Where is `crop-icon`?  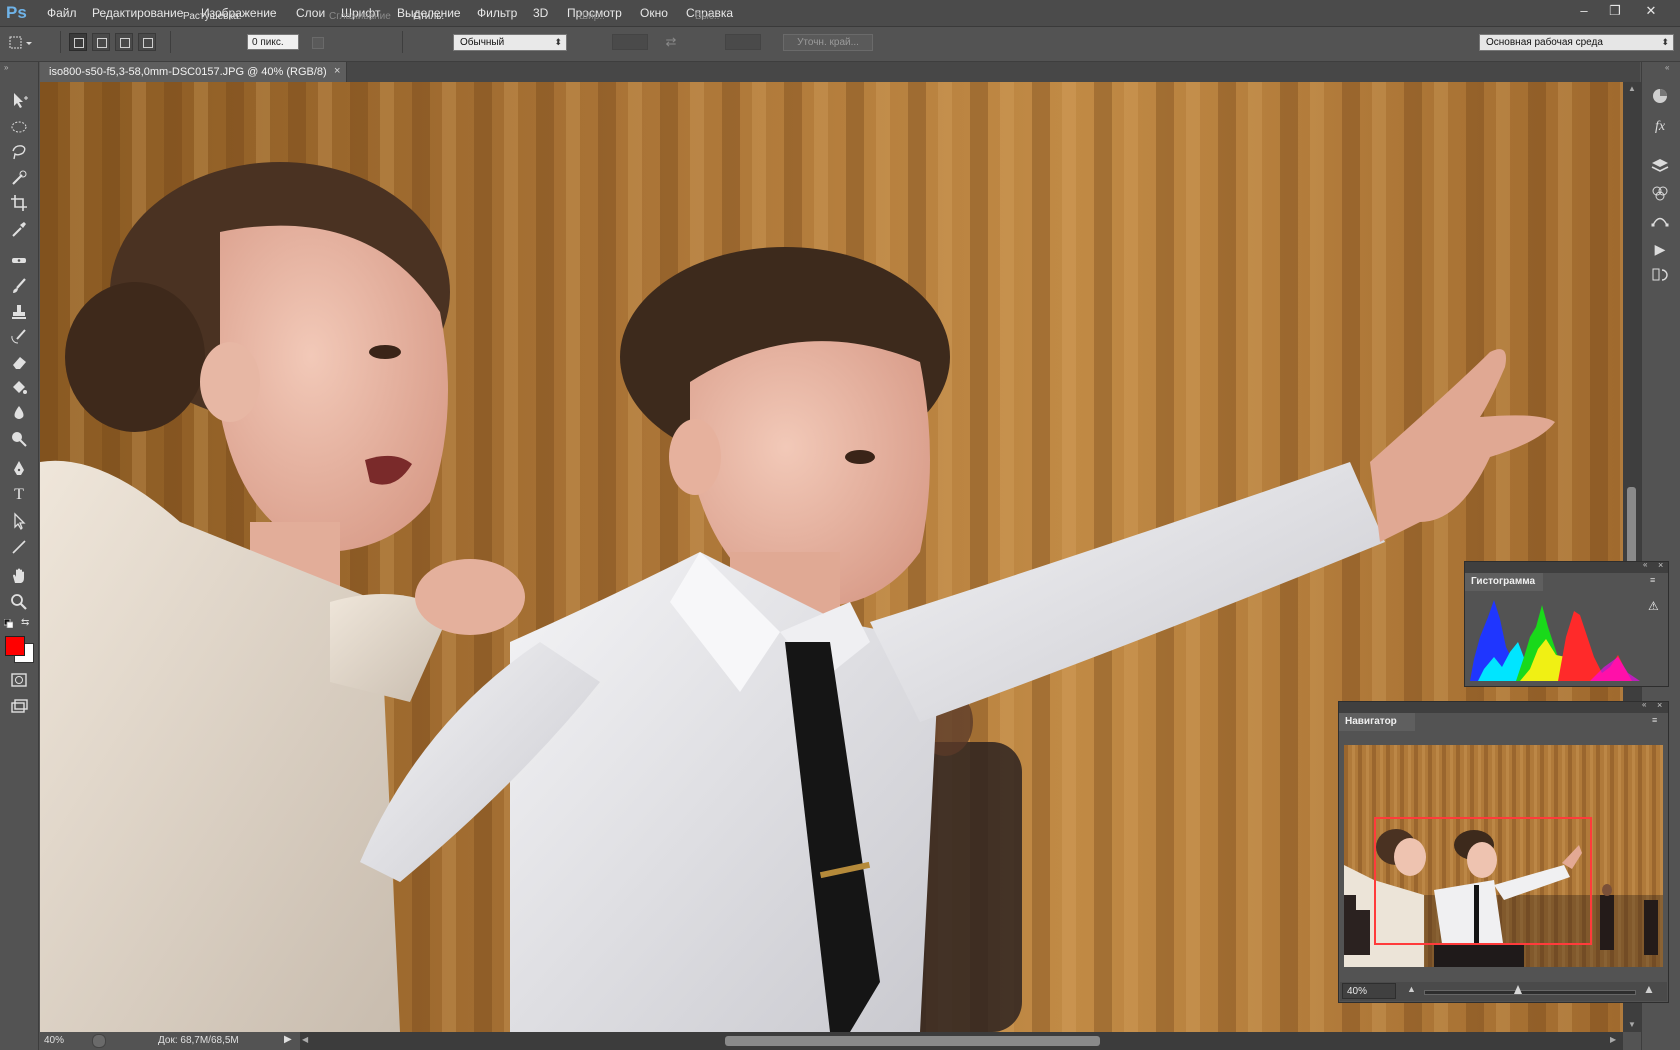
crop-icon is located at coordinates (19, 203).